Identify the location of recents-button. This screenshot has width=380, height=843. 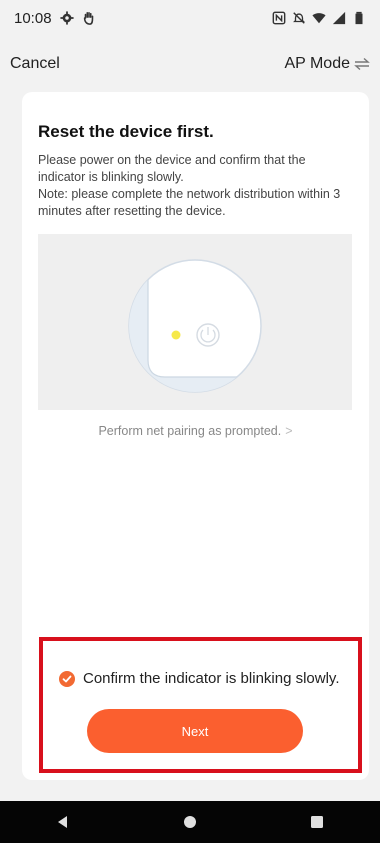
(317, 822).